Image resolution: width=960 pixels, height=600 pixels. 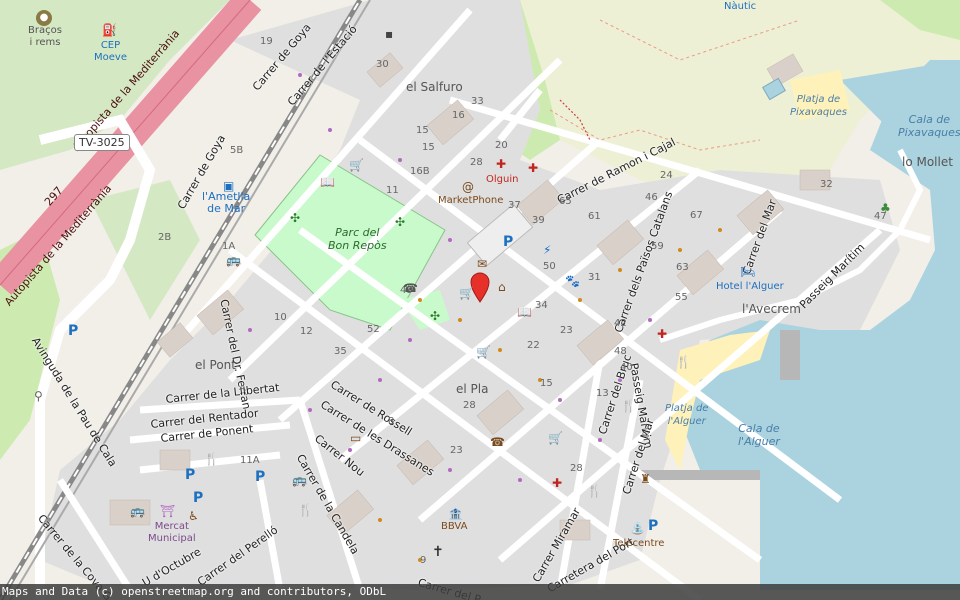 I want to click on poi-label-cep: CEP Moeve, so click(x=110, y=51).